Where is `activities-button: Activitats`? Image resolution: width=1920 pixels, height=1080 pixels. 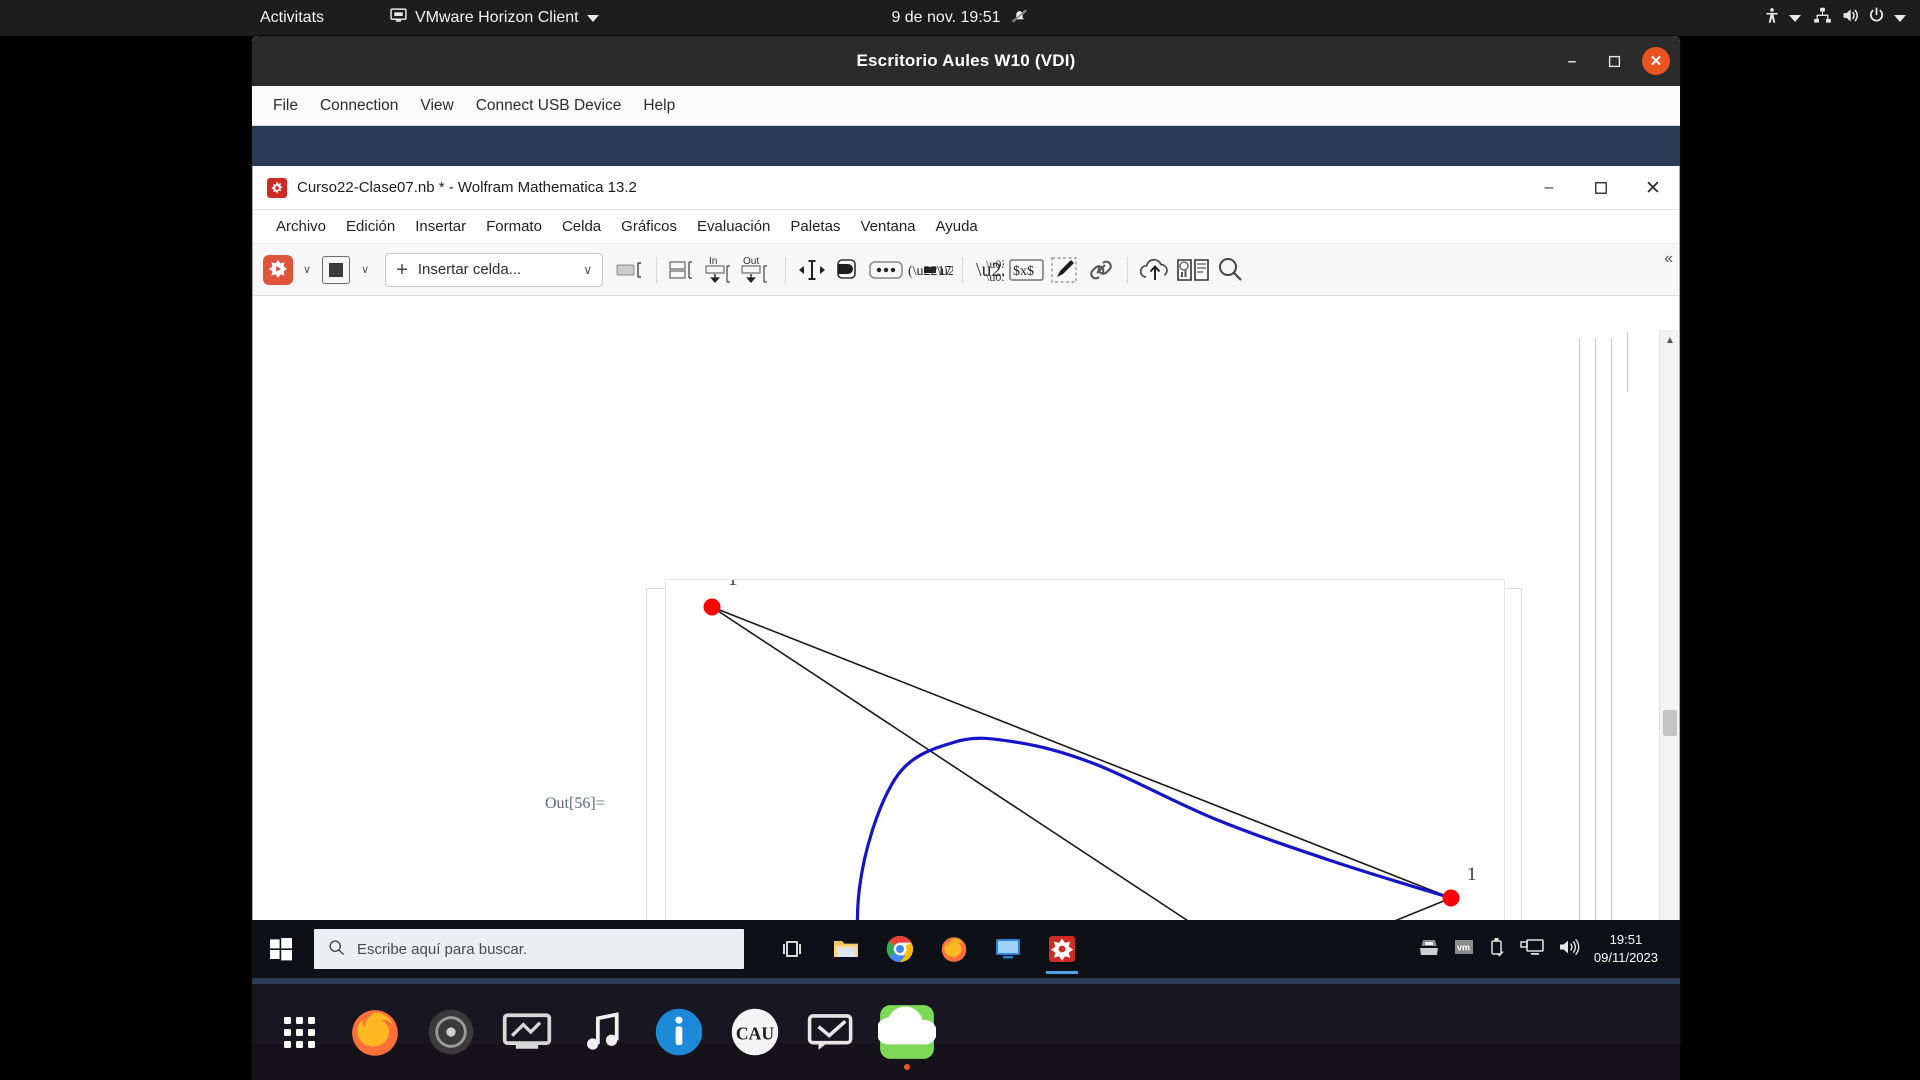
activities-button: Activitats is located at coordinates (292, 18).